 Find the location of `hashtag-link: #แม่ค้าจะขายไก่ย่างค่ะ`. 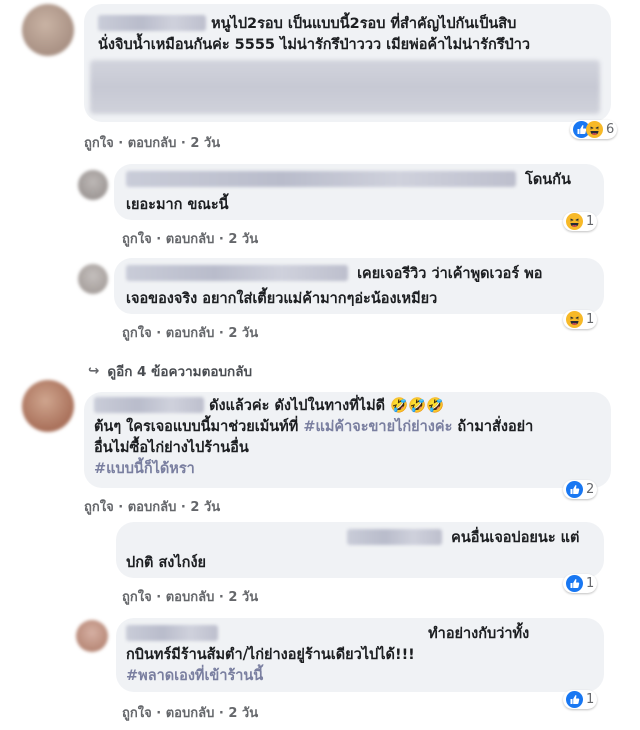

hashtag-link: #แม่ค้าจะขายไก่ย่างค่ะ is located at coordinates (377, 427).